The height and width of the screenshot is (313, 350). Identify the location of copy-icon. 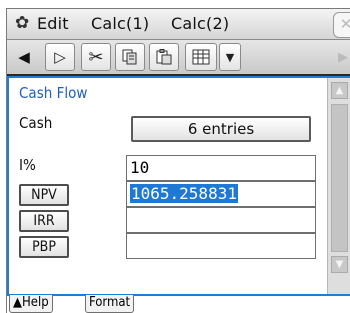
(129, 57).